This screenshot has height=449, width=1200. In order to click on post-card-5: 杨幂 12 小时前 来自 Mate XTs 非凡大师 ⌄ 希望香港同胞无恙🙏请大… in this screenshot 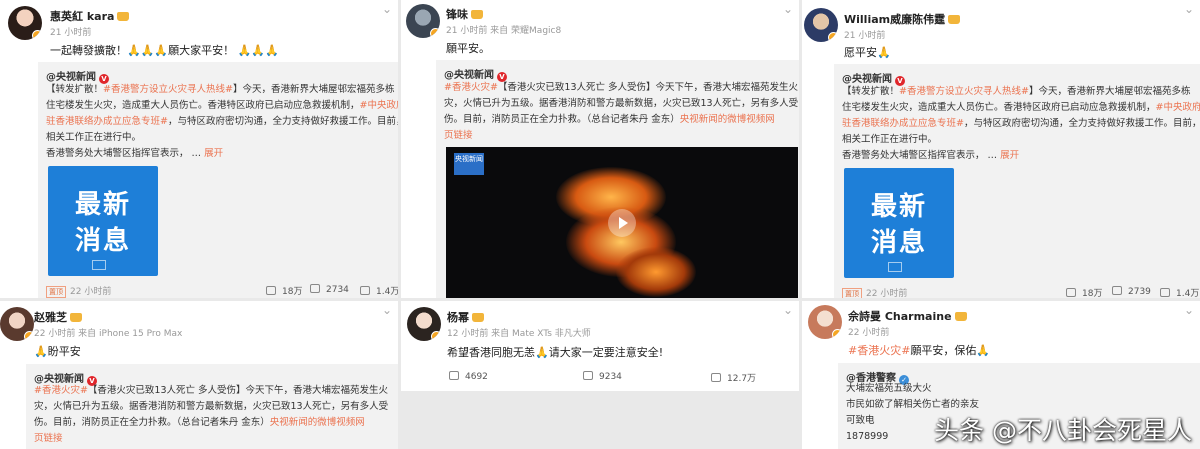, I will do `click(600, 346)`.